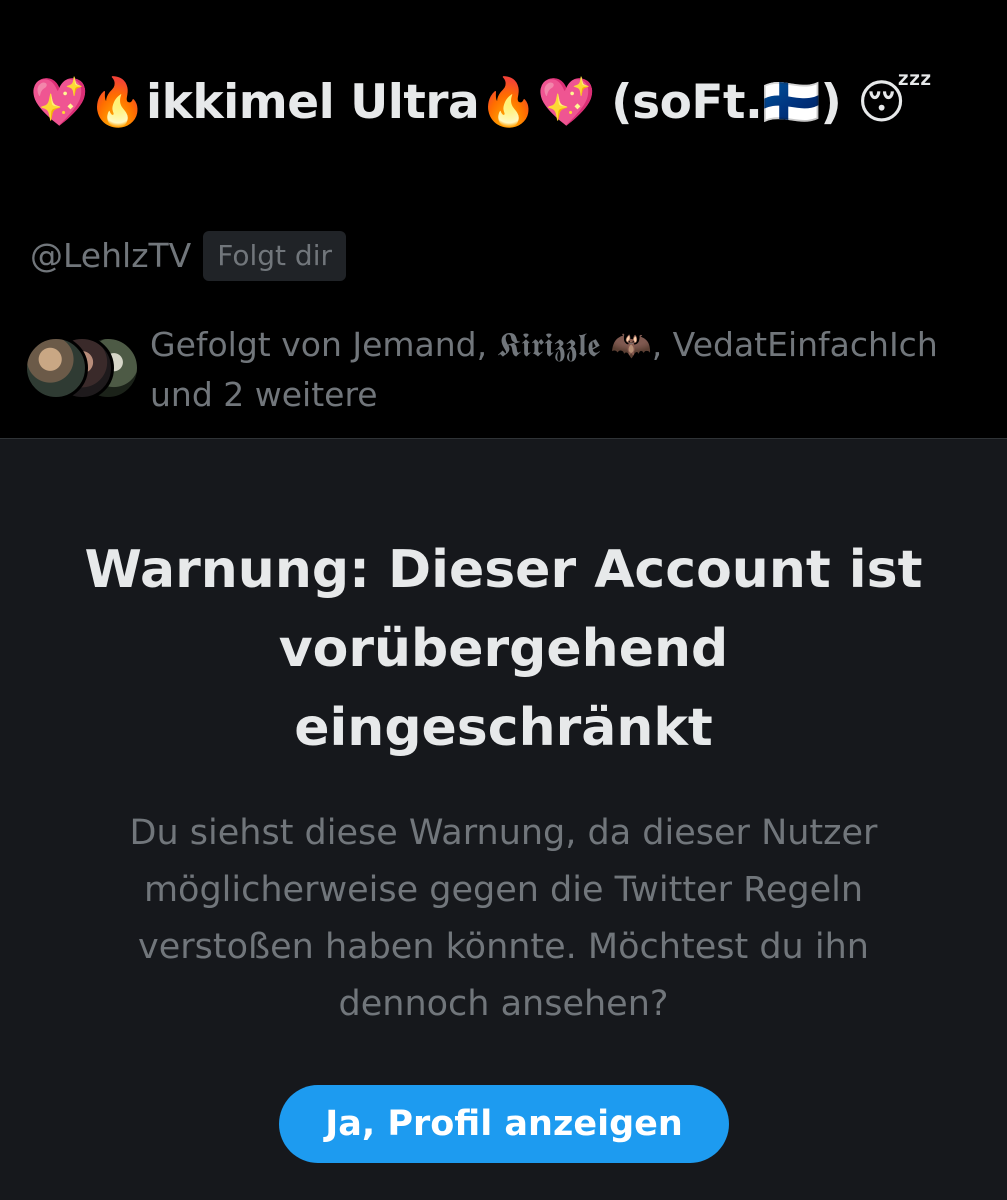  I want to click on profile-handle-row: @LehlzTV Folgt dir, so click(188, 256).